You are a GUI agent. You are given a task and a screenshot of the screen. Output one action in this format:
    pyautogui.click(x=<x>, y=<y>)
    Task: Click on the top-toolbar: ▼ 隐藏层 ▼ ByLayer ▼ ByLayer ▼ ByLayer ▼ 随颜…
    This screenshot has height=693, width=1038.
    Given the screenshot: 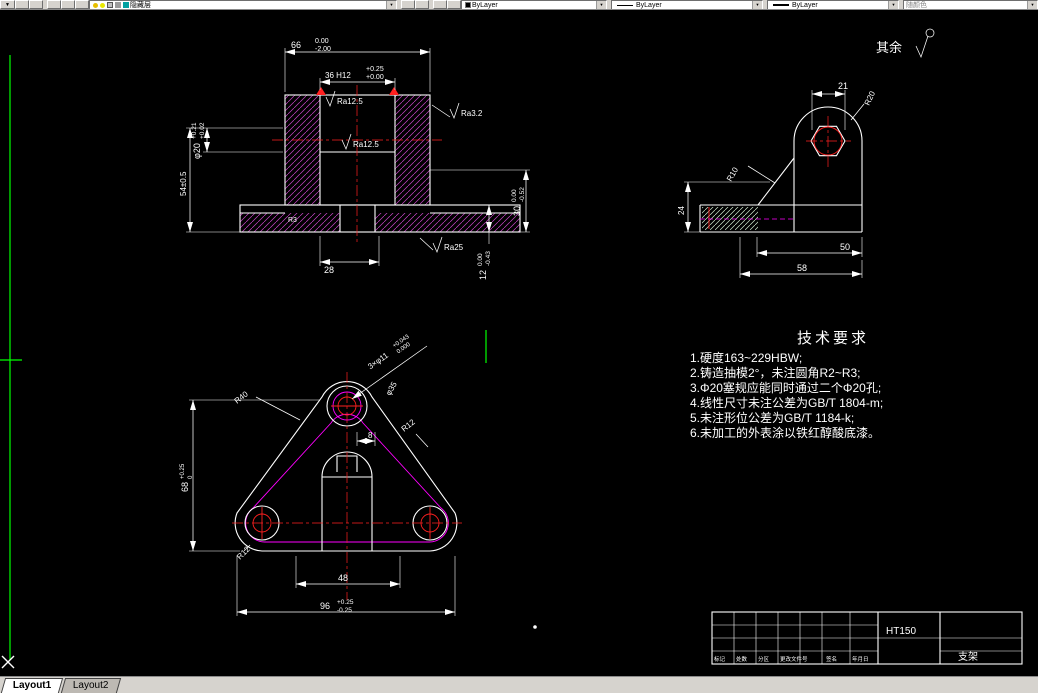 What is the action you would take?
    pyautogui.click(x=519, y=5)
    